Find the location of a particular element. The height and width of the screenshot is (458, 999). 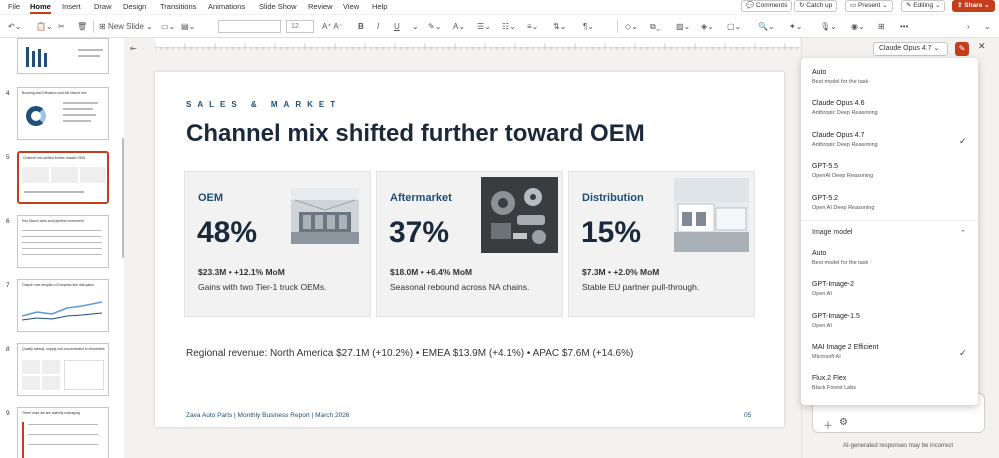

dictate-icon: 🎙⌄ is located at coordinates (828, 26).